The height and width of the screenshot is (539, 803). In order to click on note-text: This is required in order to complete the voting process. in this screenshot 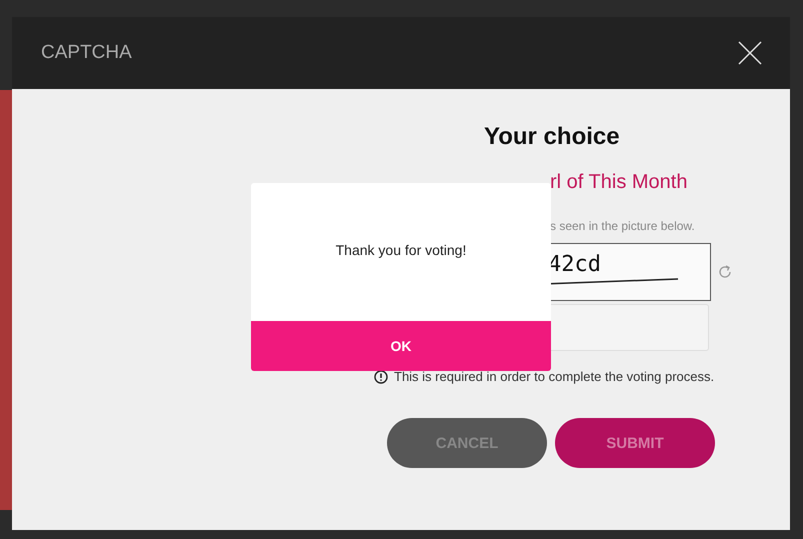, I will do `click(554, 376)`.